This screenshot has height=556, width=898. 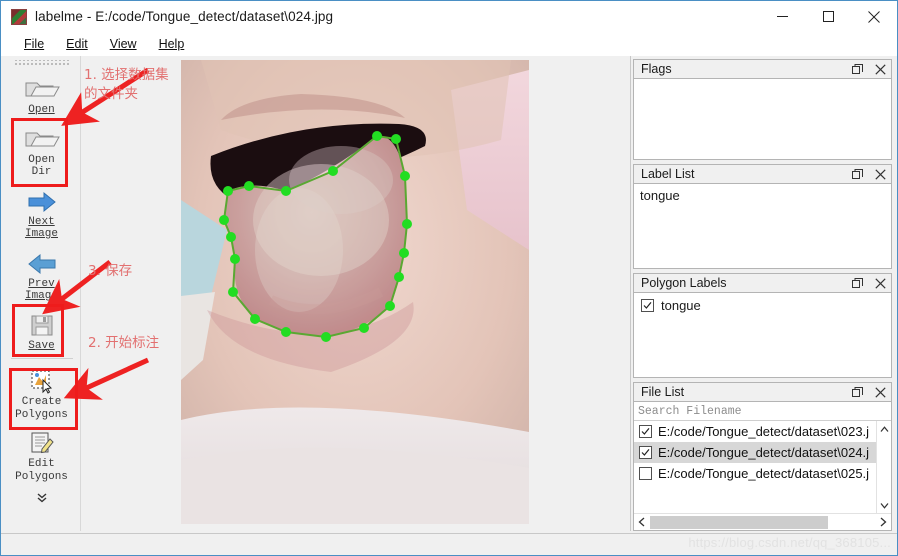 I want to click on highlight-box-create-polygons, so click(x=43, y=399).